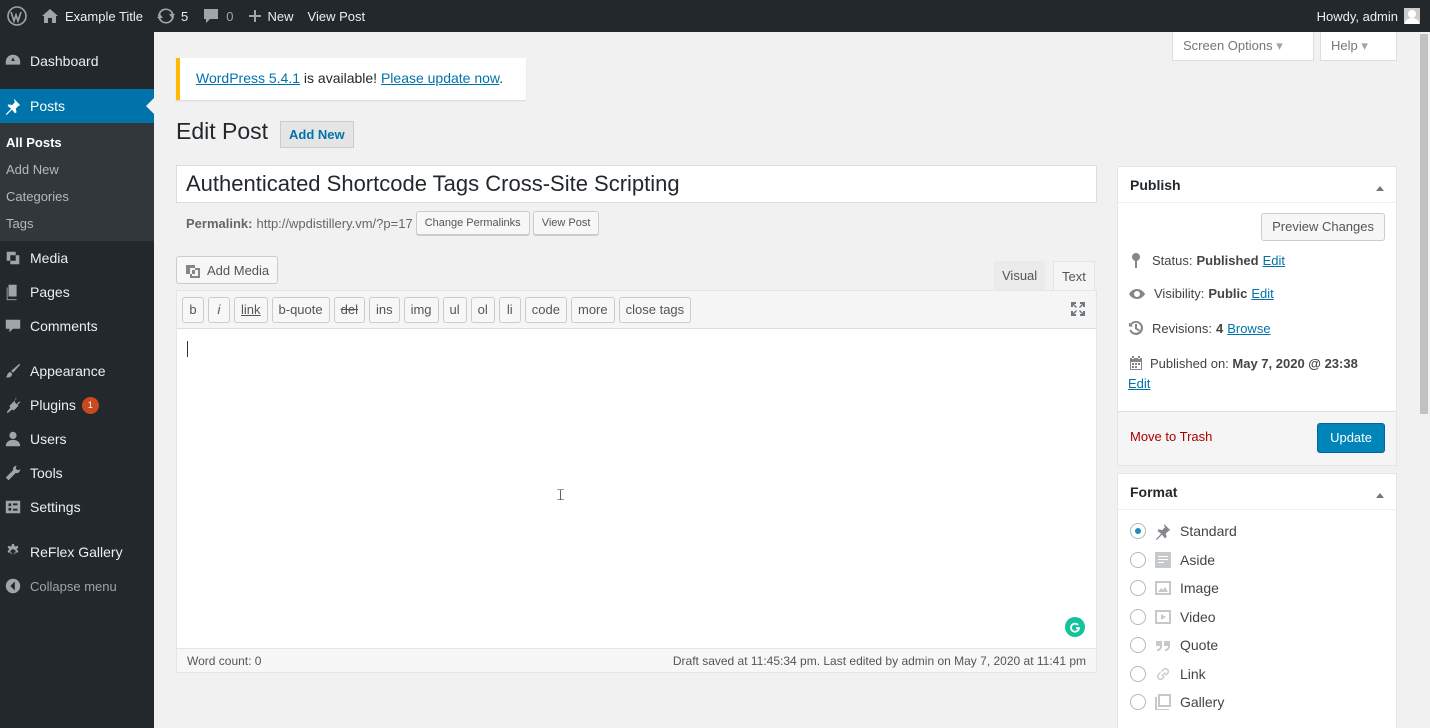  I want to click on update-button: Update, so click(1351, 438).